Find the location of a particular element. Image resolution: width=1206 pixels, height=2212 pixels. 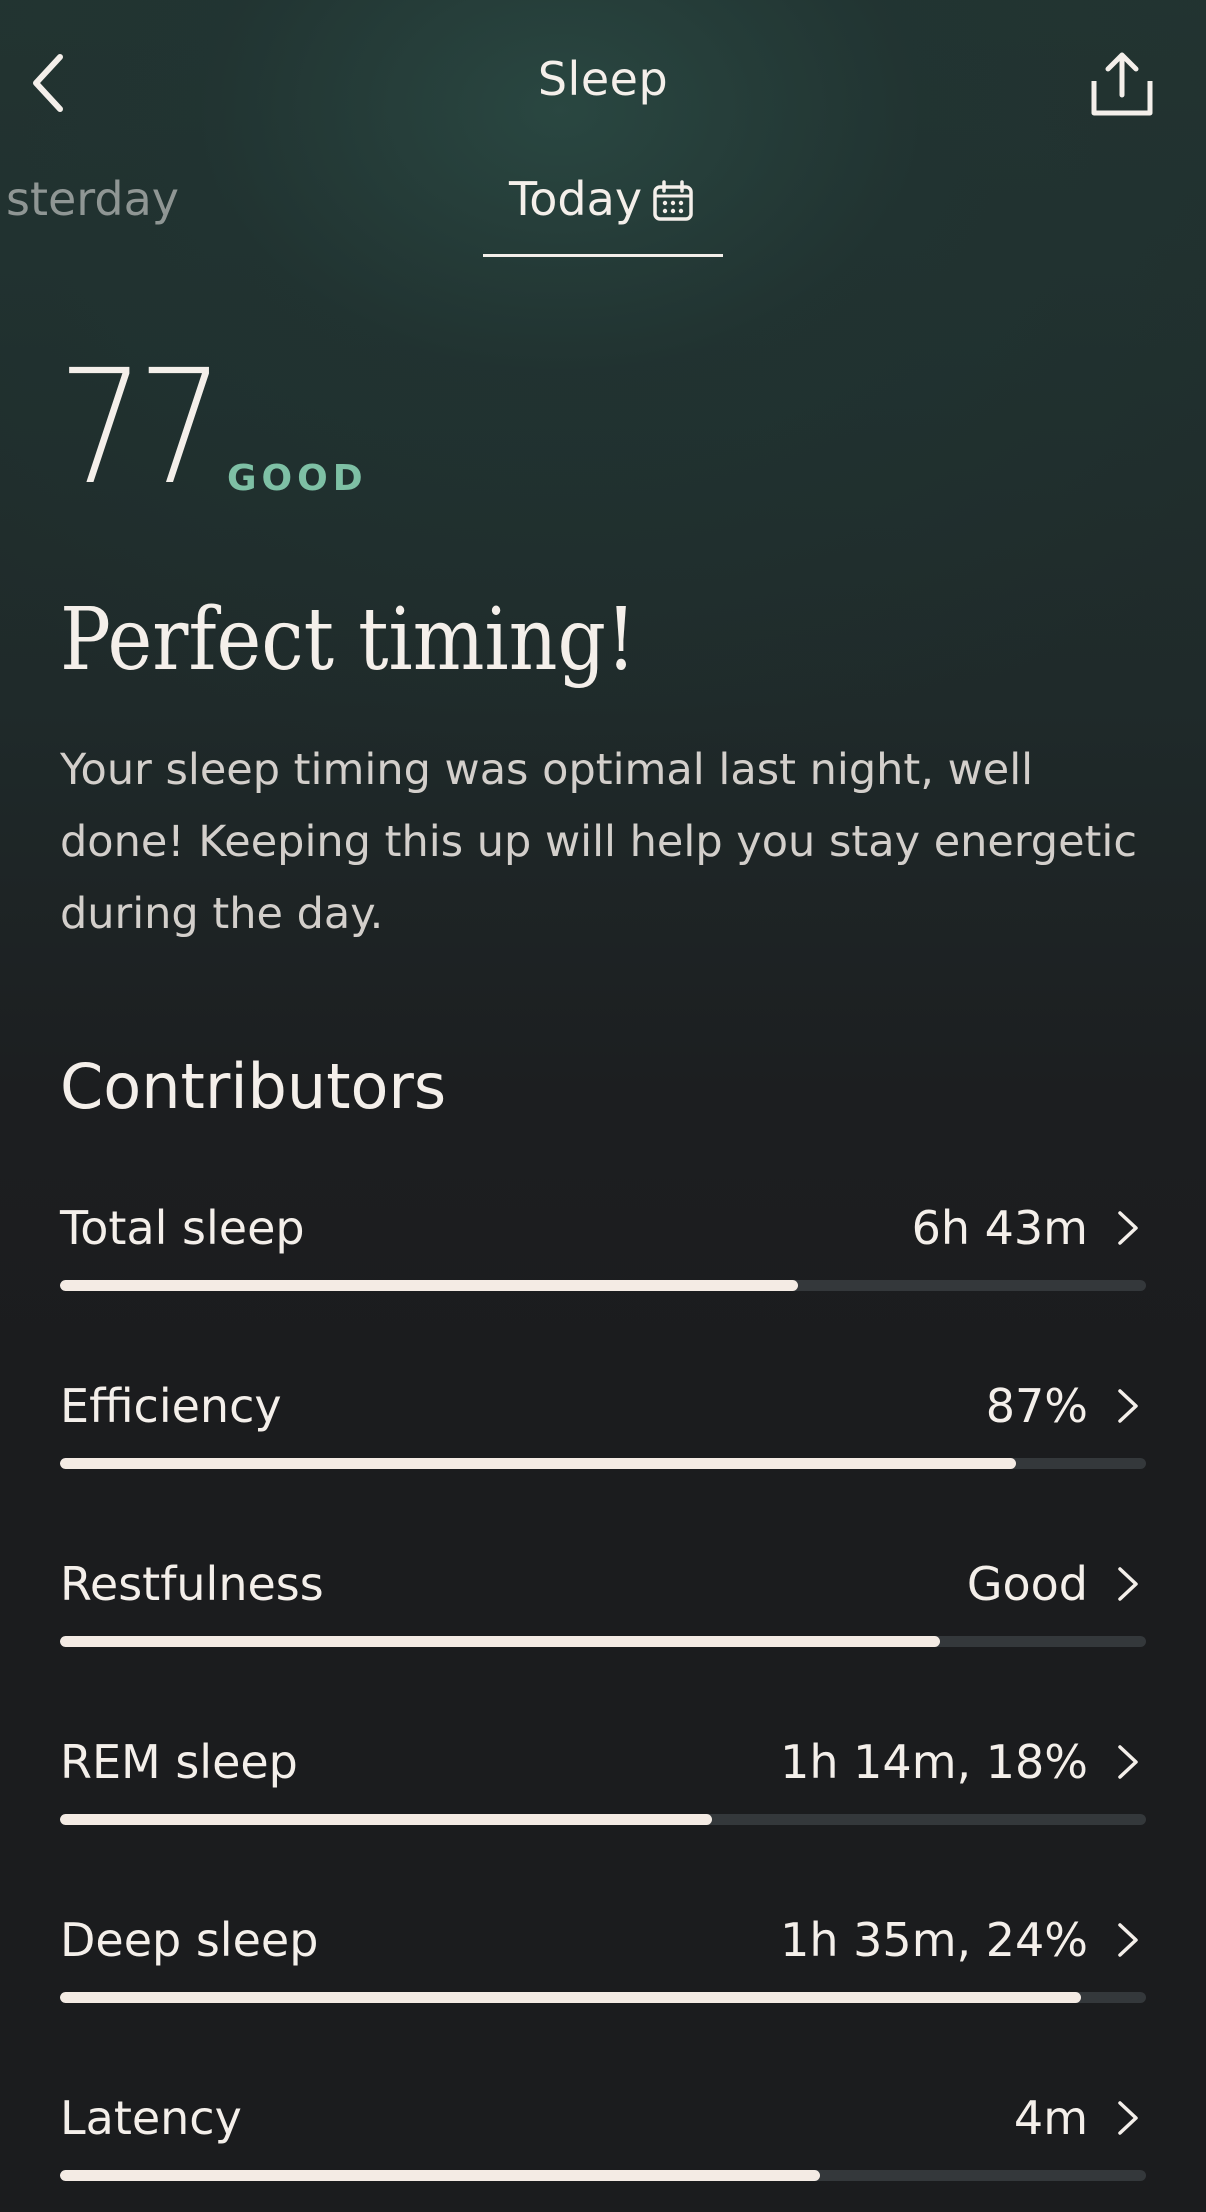

page-title: Sleep is located at coordinates (603, 79).